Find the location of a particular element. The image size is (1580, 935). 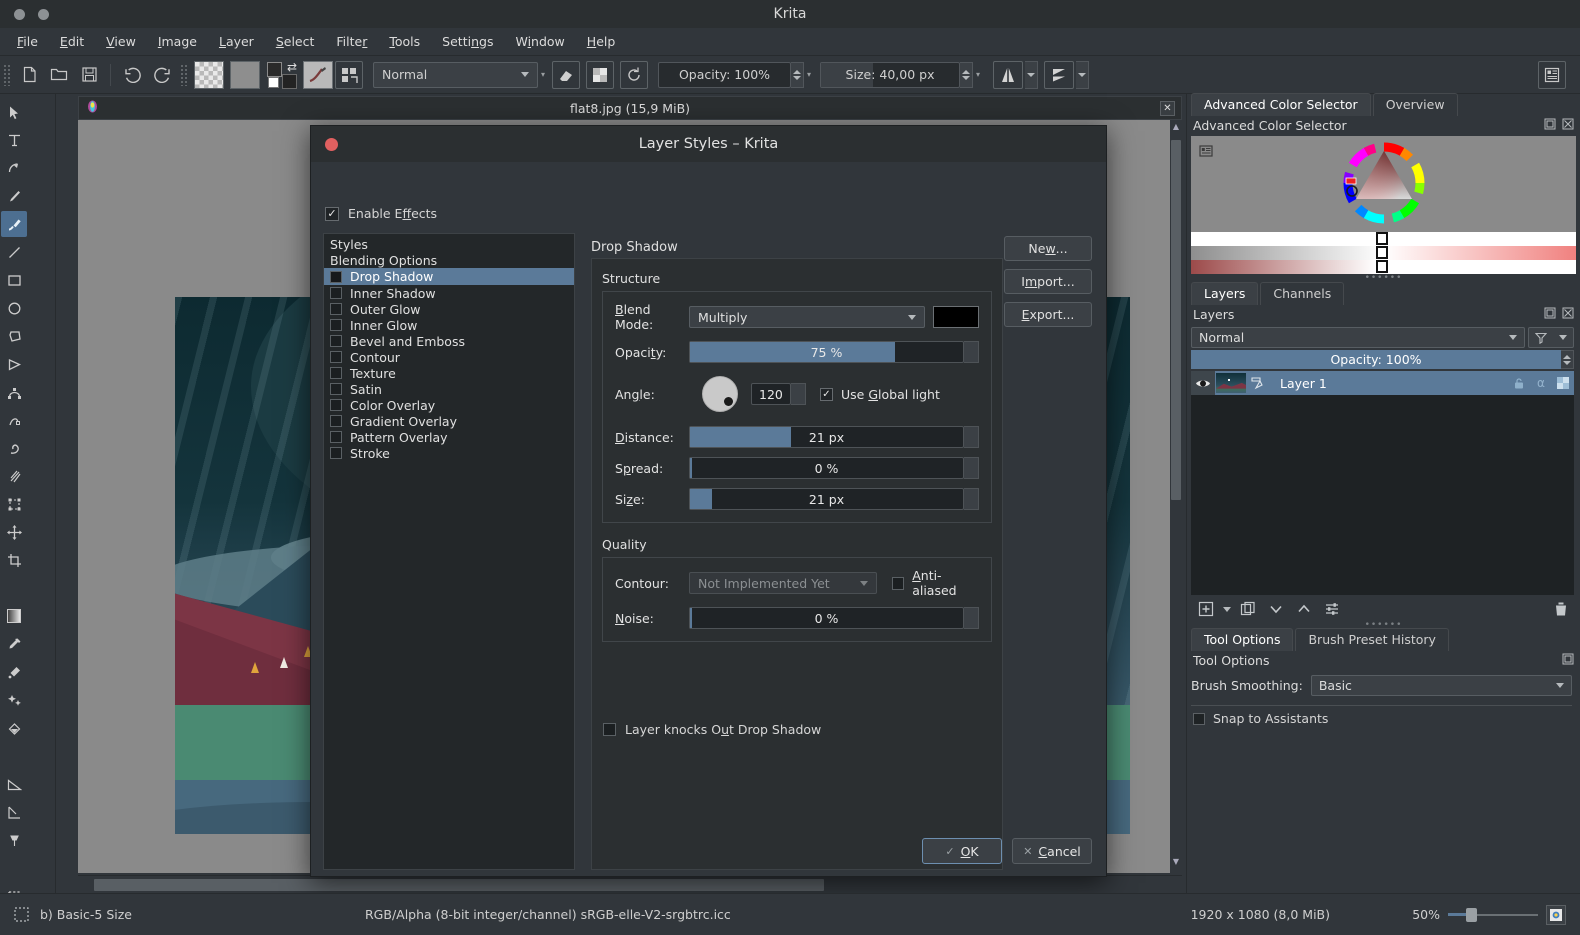

pattern-gray-swatch is located at coordinates (245, 74).